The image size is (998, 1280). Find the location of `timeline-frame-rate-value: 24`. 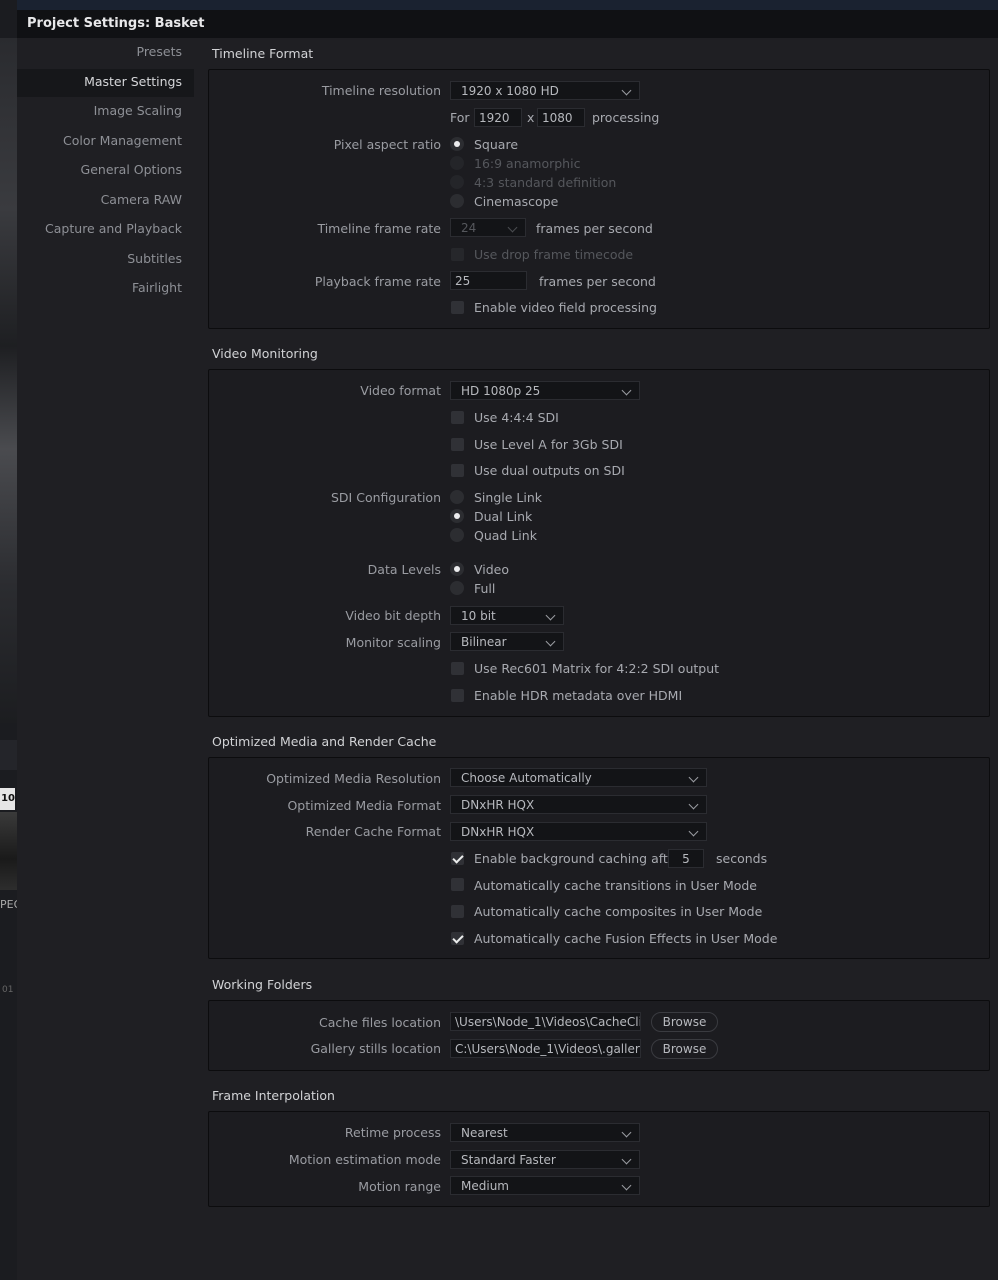

timeline-frame-rate-value: 24 is located at coordinates (469, 228).